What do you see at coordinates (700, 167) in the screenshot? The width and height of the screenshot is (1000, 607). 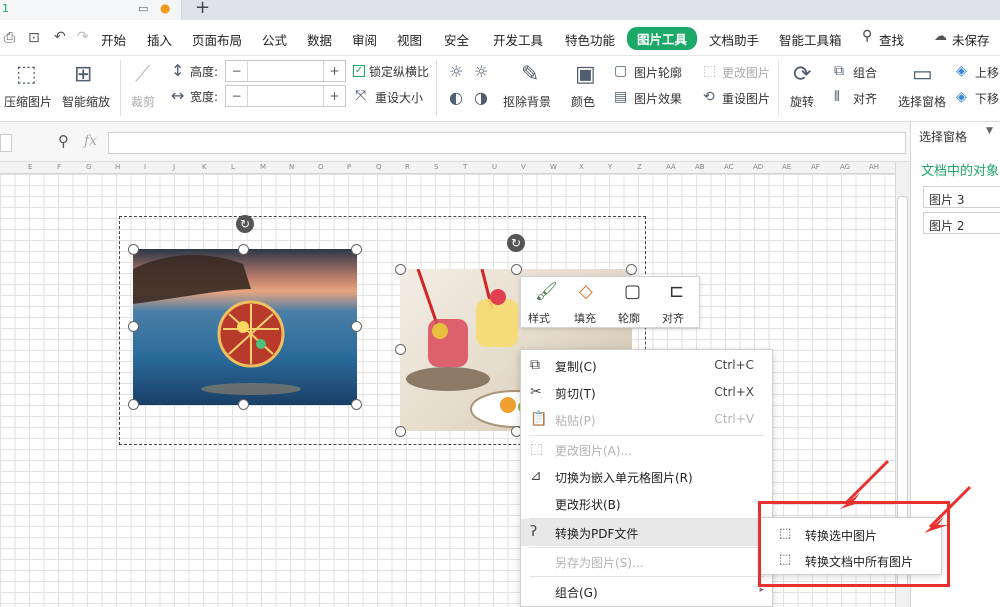 I see `column-header-ab: AB` at bounding box center [700, 167].